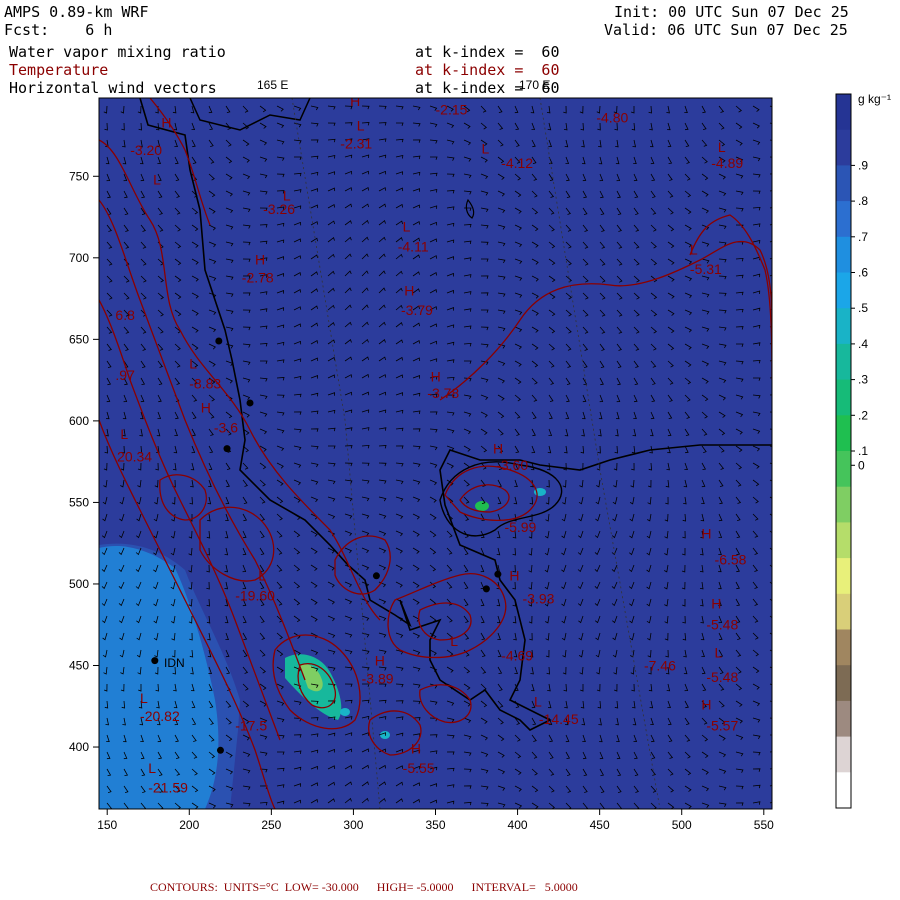  Describe the element at coordinates (682, 825) in the screenshot. I see `x-tick-label: 500` at that location.